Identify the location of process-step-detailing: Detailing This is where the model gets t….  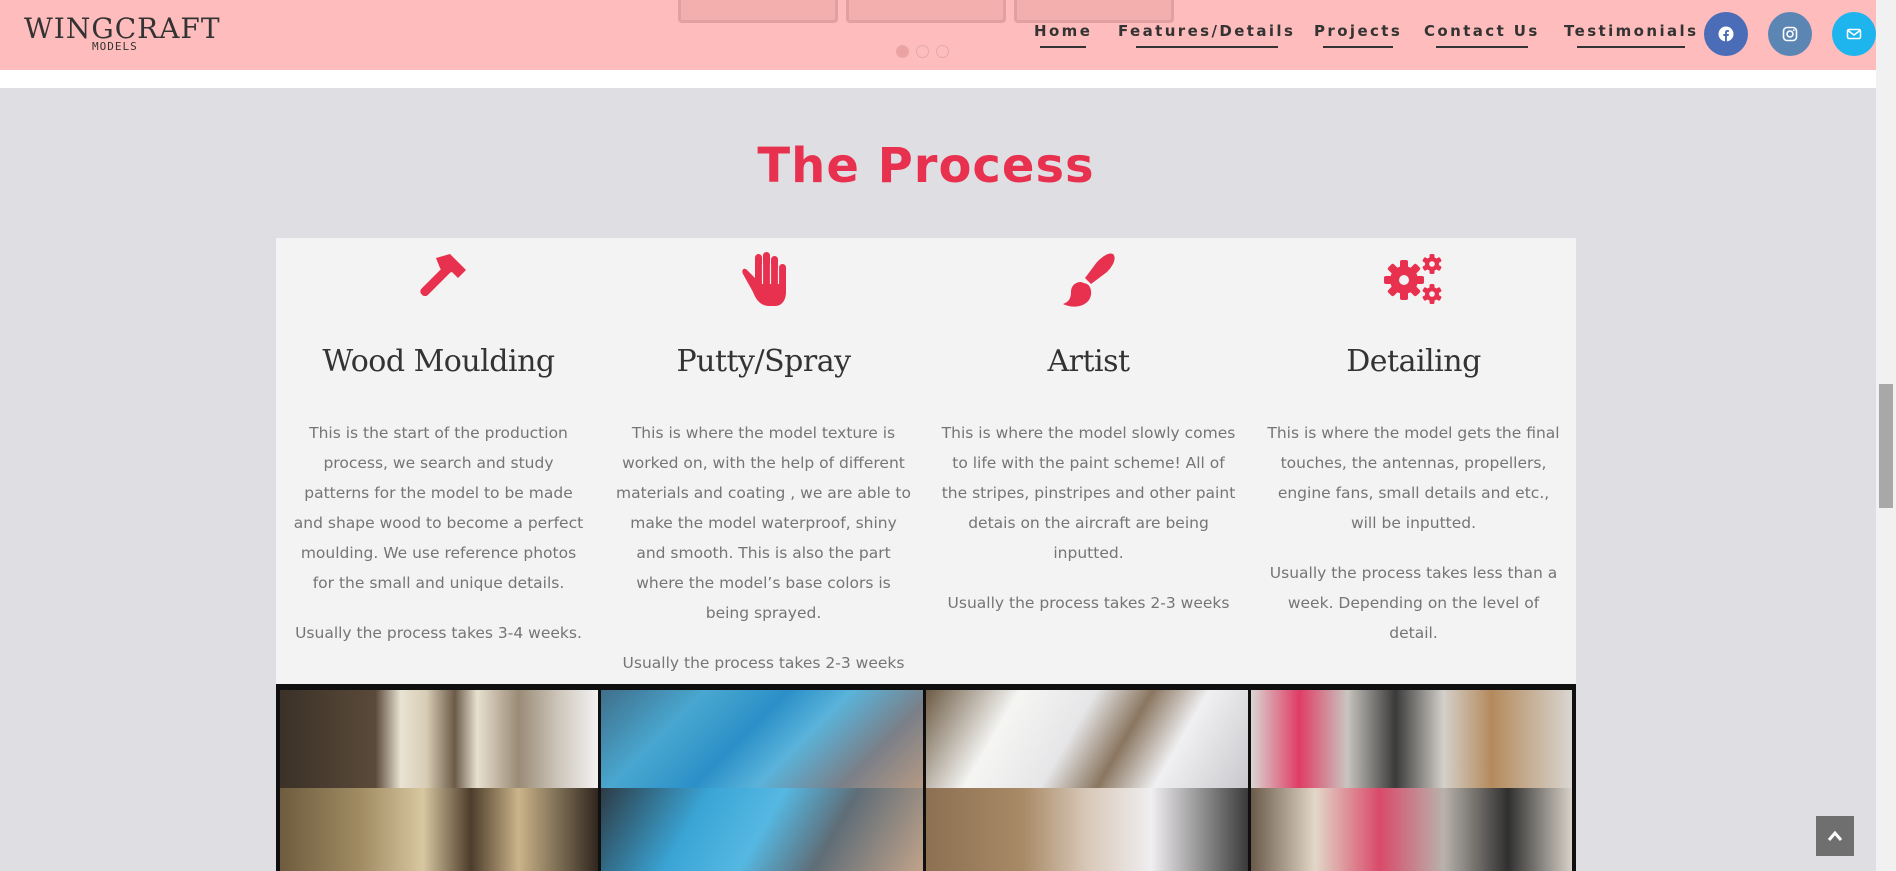
(1413, 461).